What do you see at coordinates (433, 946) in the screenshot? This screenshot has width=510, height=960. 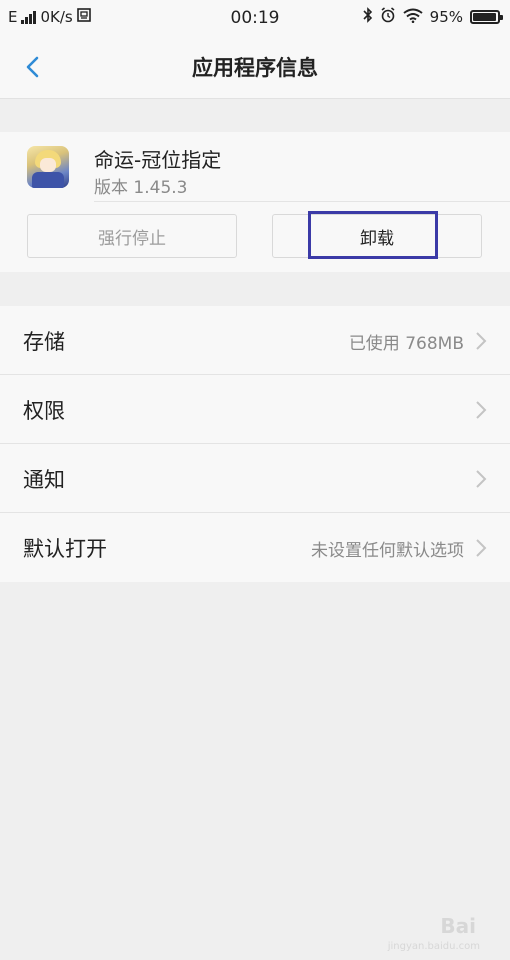 I see `watermark-url: jingyan.baidu.com` at bounding box center [433, 946].